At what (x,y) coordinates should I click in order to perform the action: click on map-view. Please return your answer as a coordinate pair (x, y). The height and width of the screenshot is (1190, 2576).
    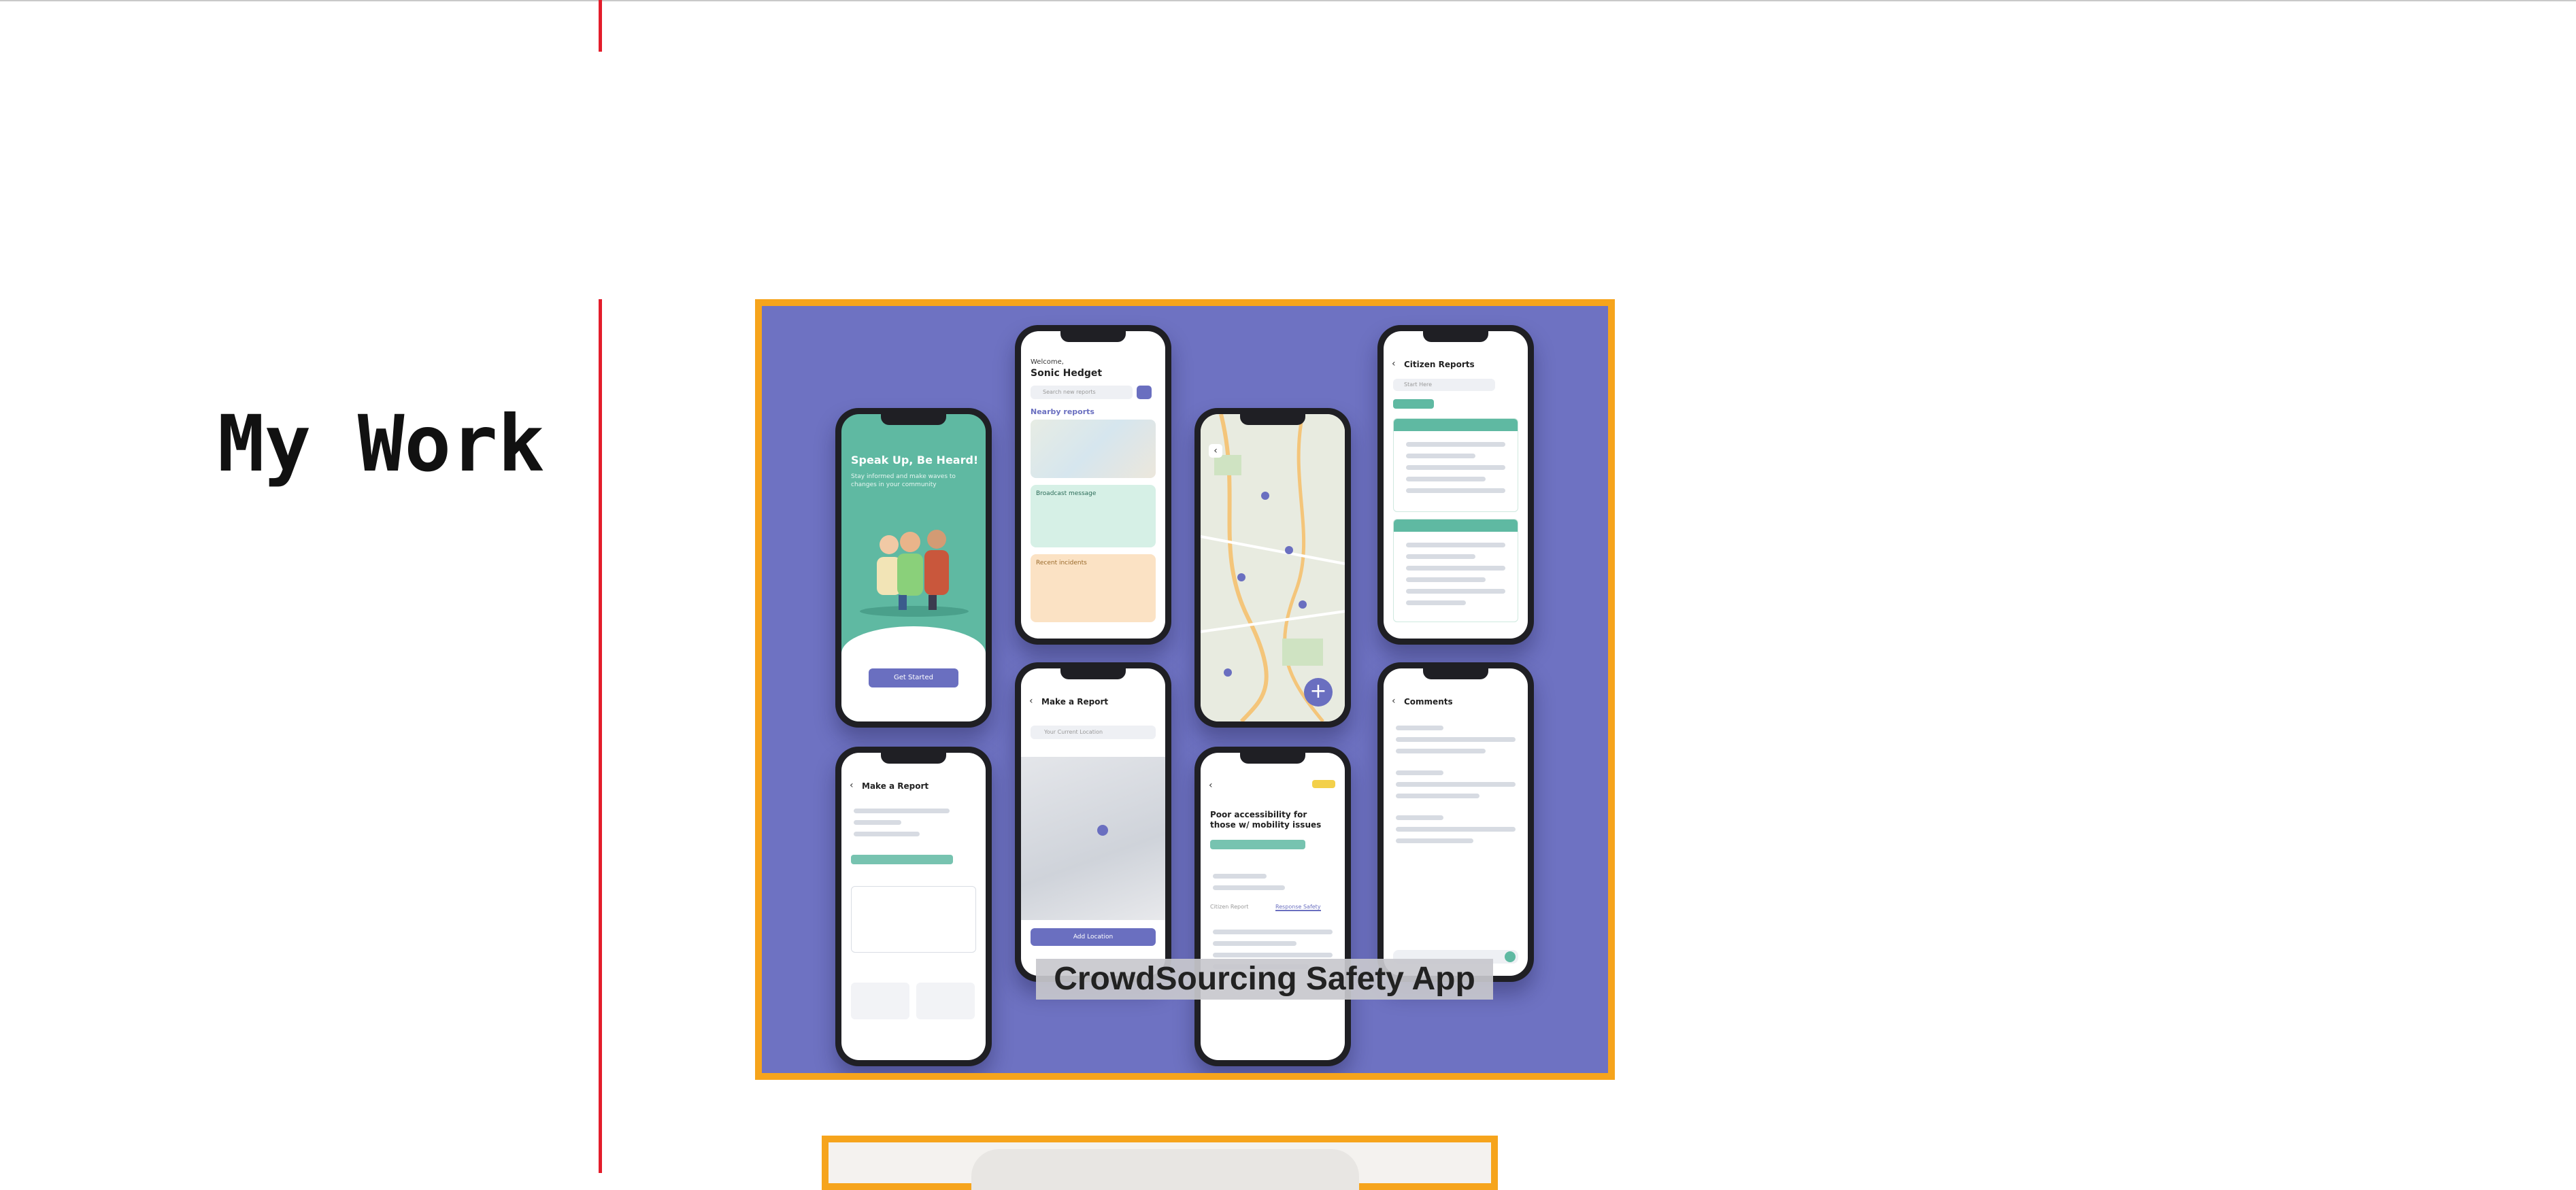
    Looking at the image, I should click on (1273, 568).